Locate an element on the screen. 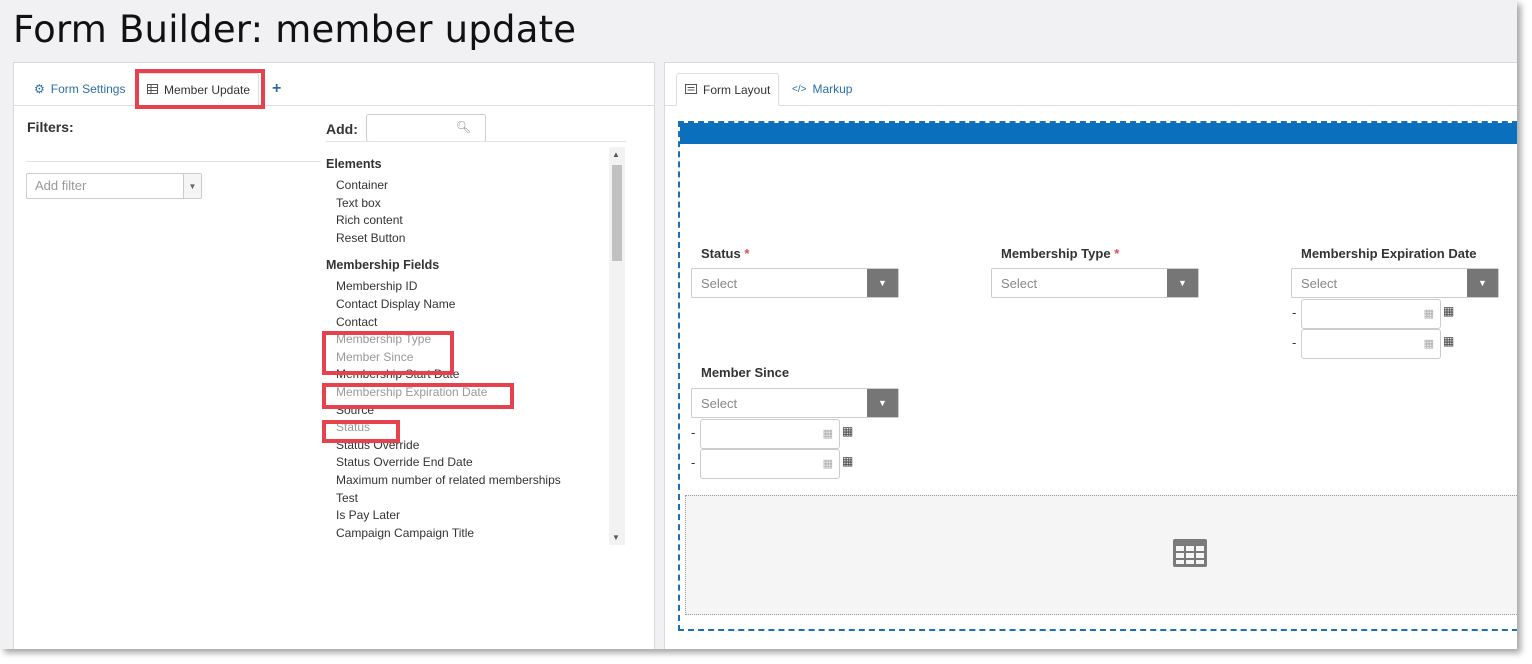 This screenshot has width=1532, height=664. palette-item: Membership Start Date is located at coordinates (467, 375).